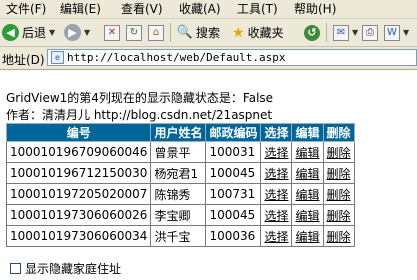 This screenshot has height=280, width=417. What do you see at coordinates (233, 194) in the screenshot?
I see `cell-zip: 100731` at bounding box center [233, 194].